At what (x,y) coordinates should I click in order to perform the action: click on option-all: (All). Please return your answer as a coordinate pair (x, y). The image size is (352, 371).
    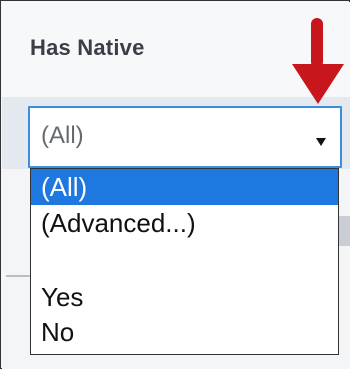
    Looking at the image, I should click on (184, 187).